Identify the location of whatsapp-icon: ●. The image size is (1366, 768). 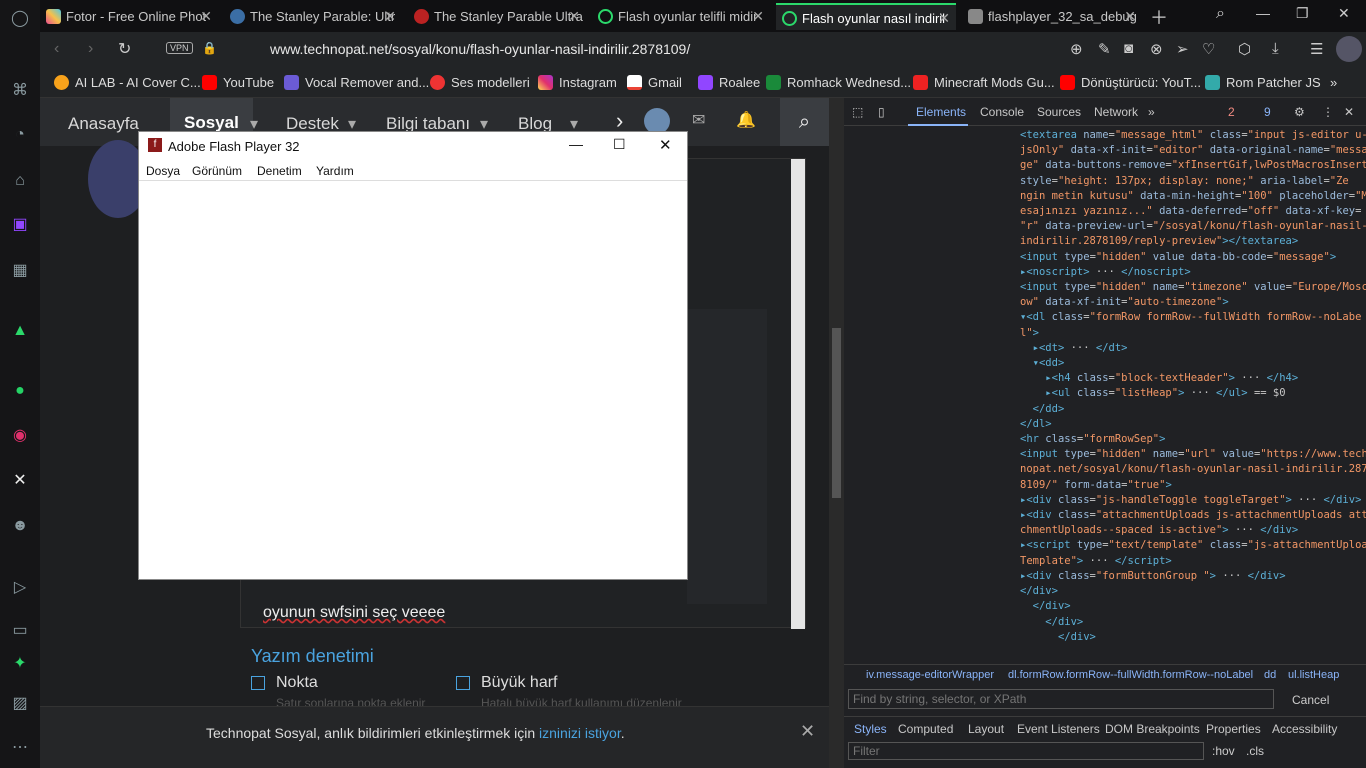
(20, 391).